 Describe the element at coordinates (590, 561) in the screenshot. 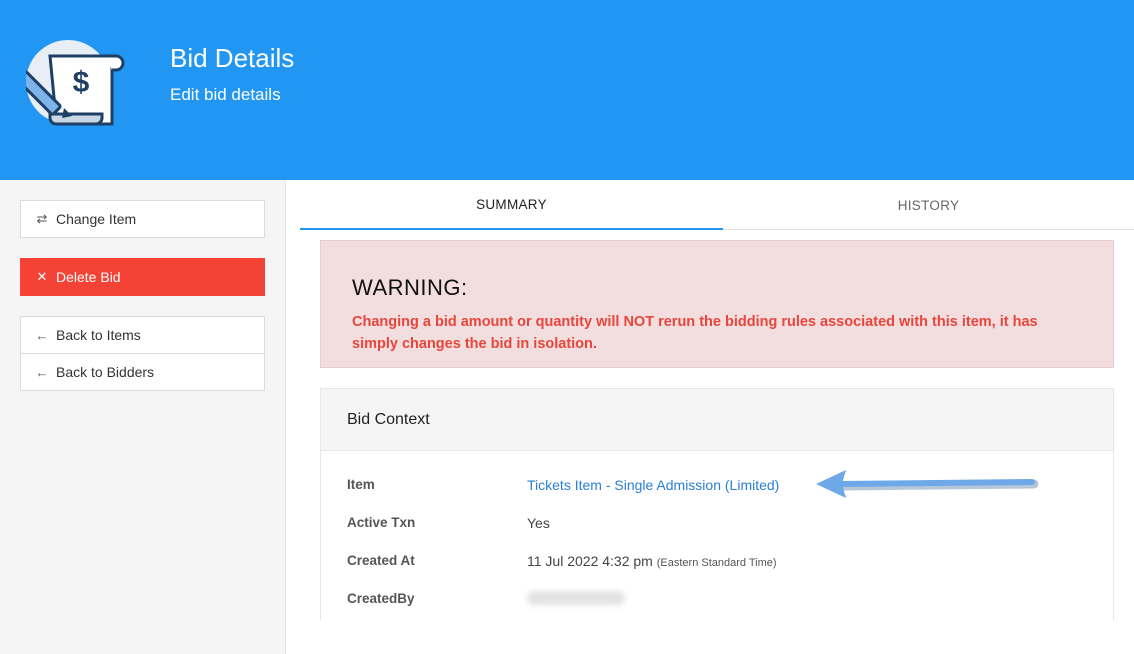

I see `created-at-datetime: 11 Jul 2022 4:32 pm` at that location.